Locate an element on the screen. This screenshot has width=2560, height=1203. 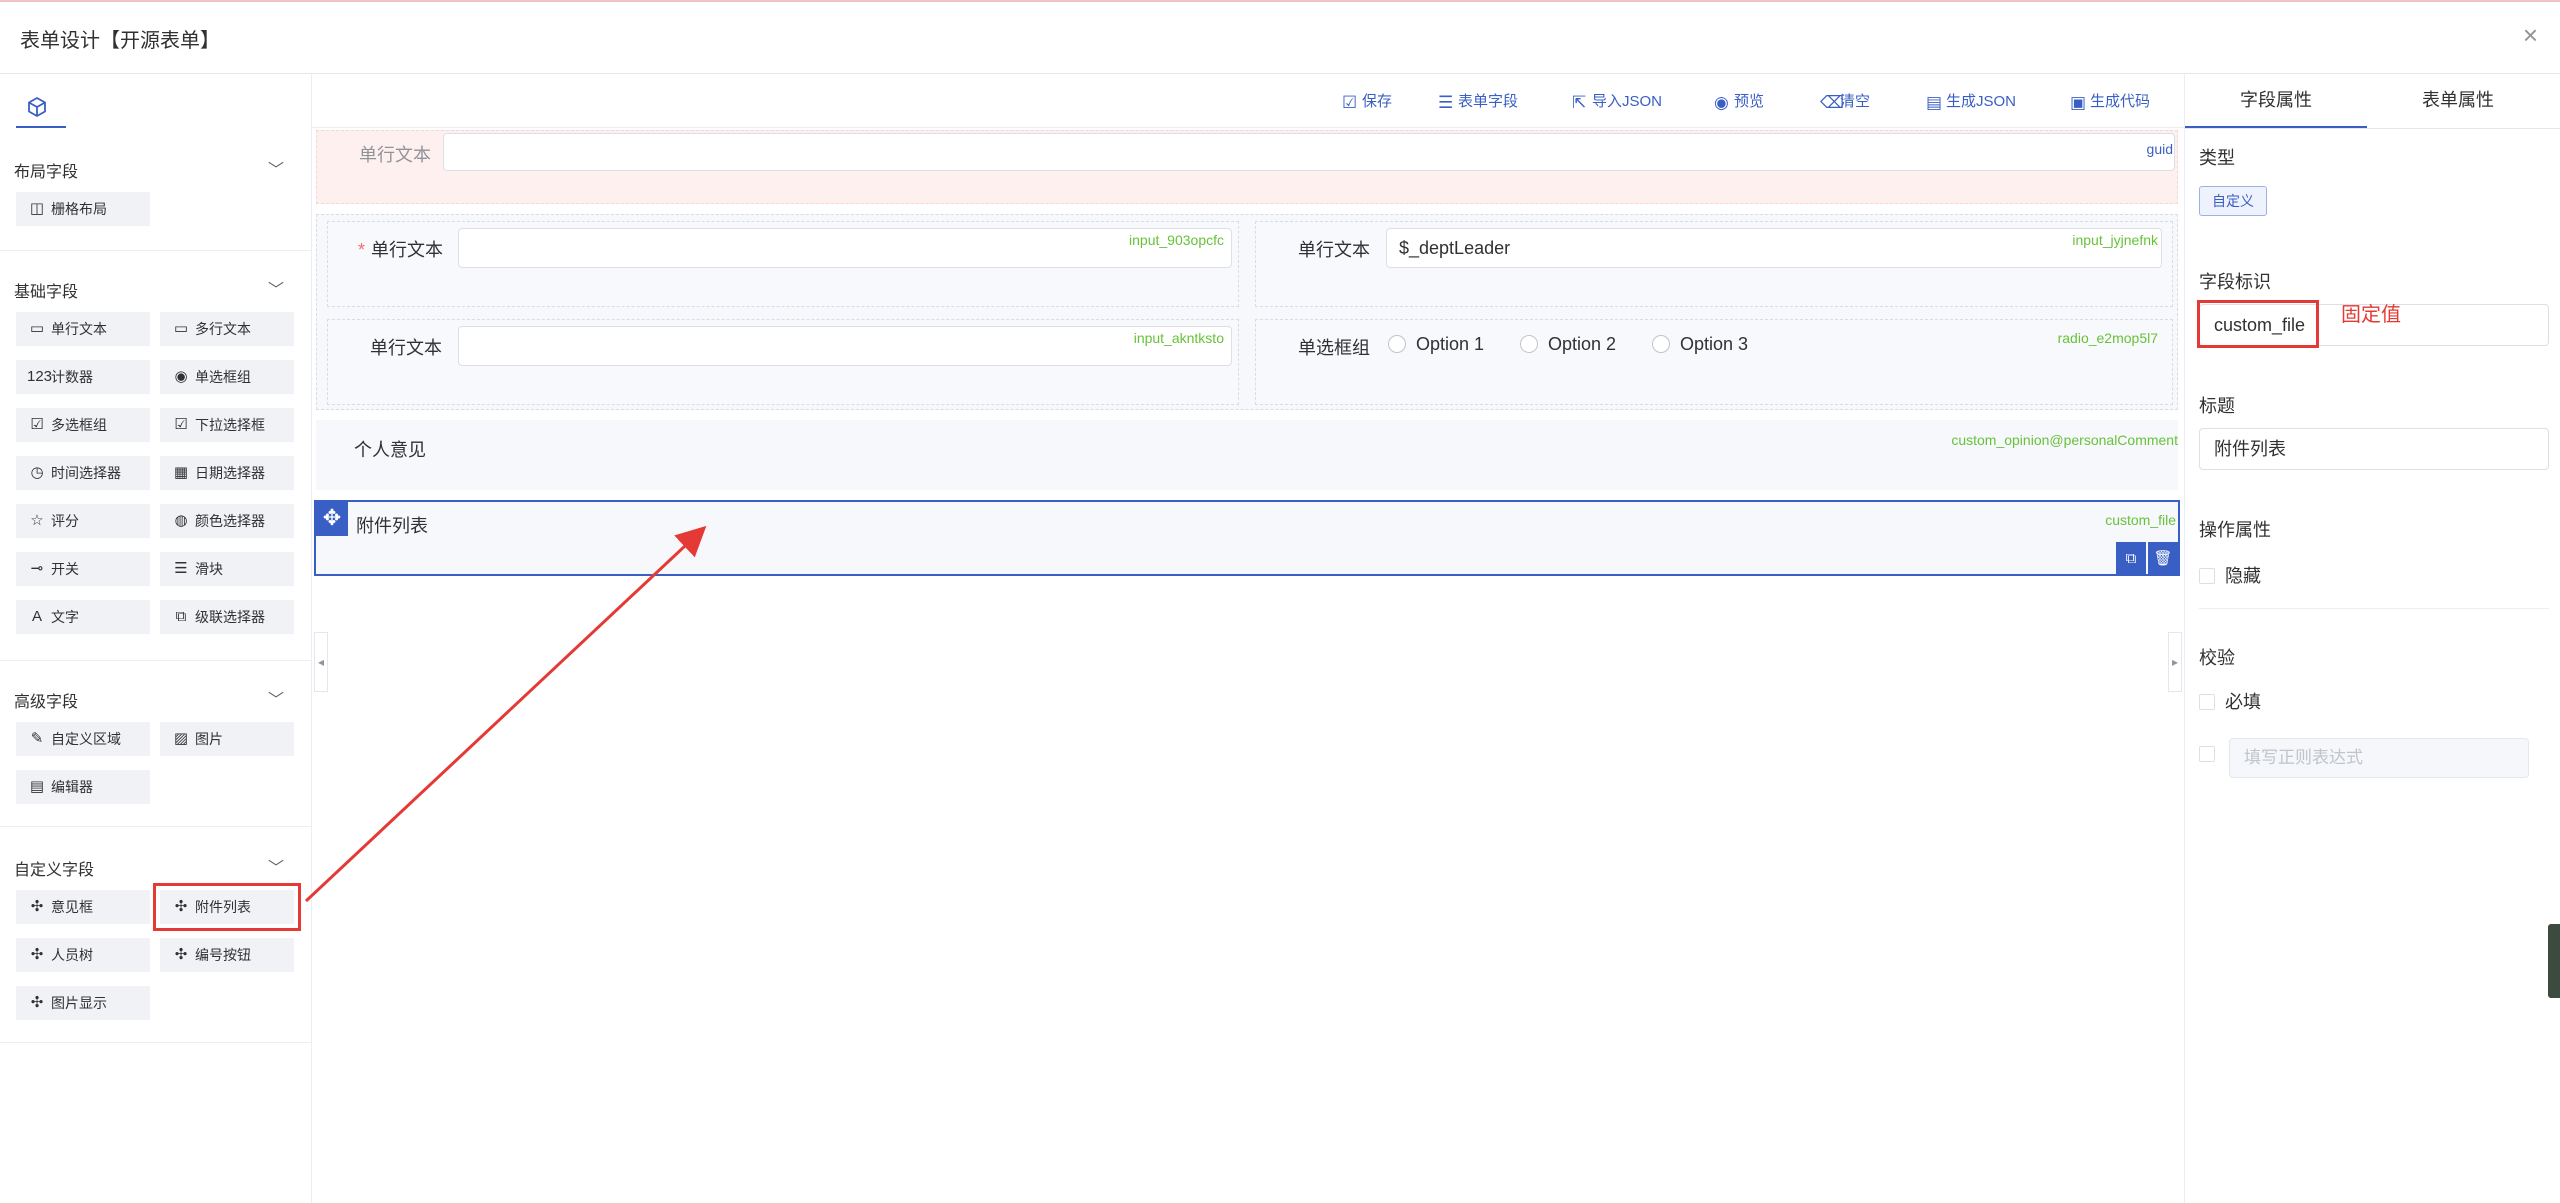
toolbar-button-label: 保存 is located at coordinates (1377, 101).